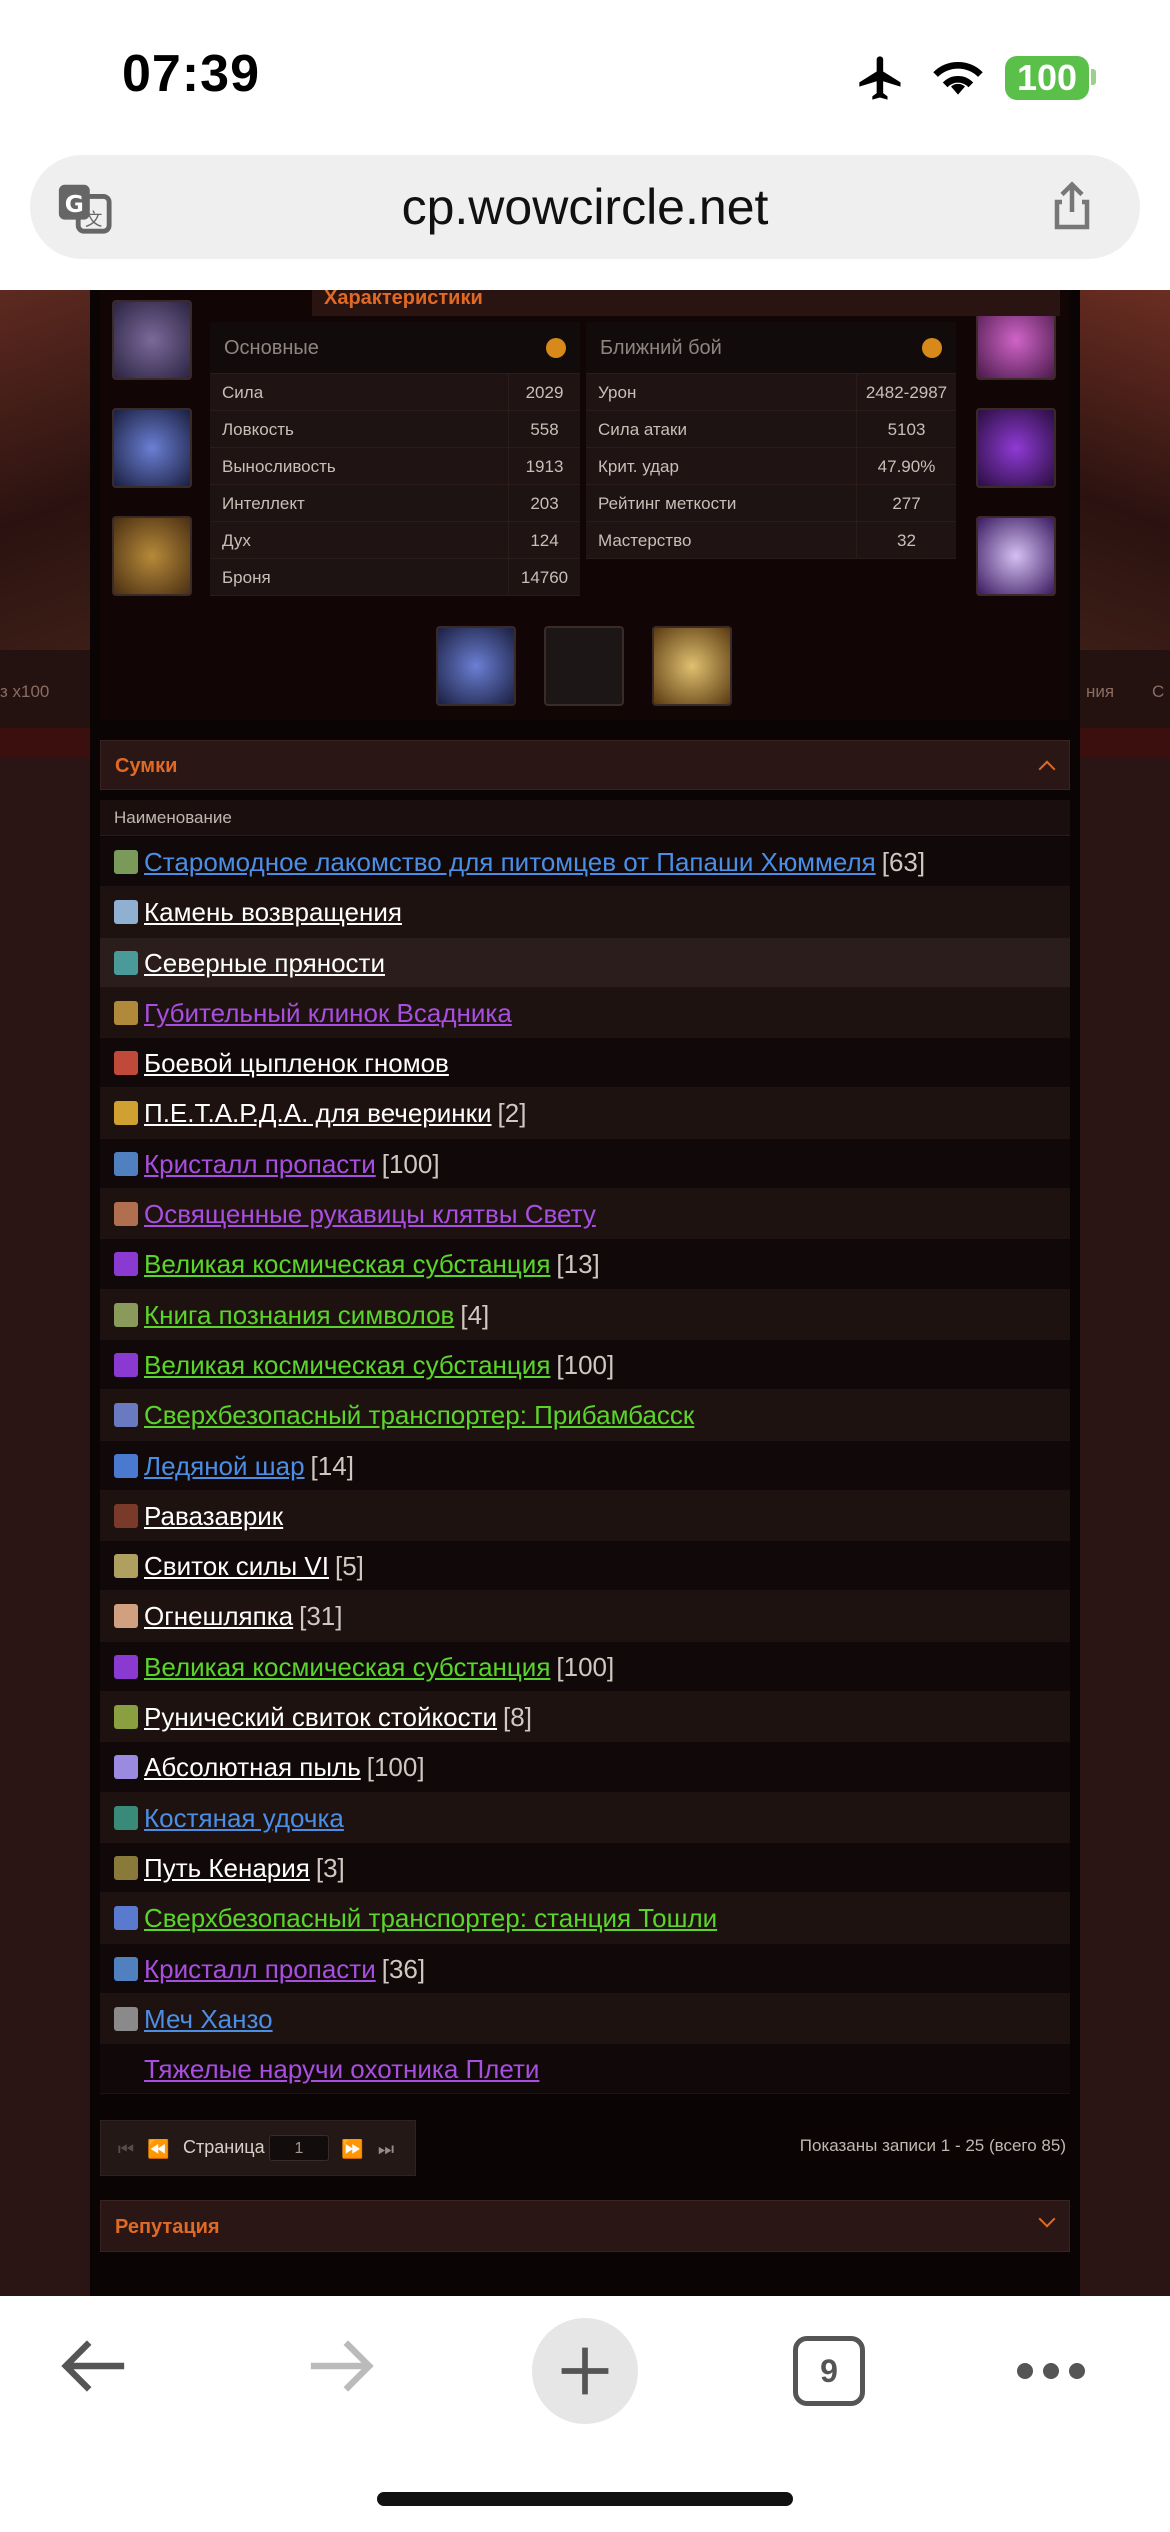  I want to click on bag-item-row: П.Е.Т.А.Р.Д.А. для вечеринки [2], so click(585, 1113).